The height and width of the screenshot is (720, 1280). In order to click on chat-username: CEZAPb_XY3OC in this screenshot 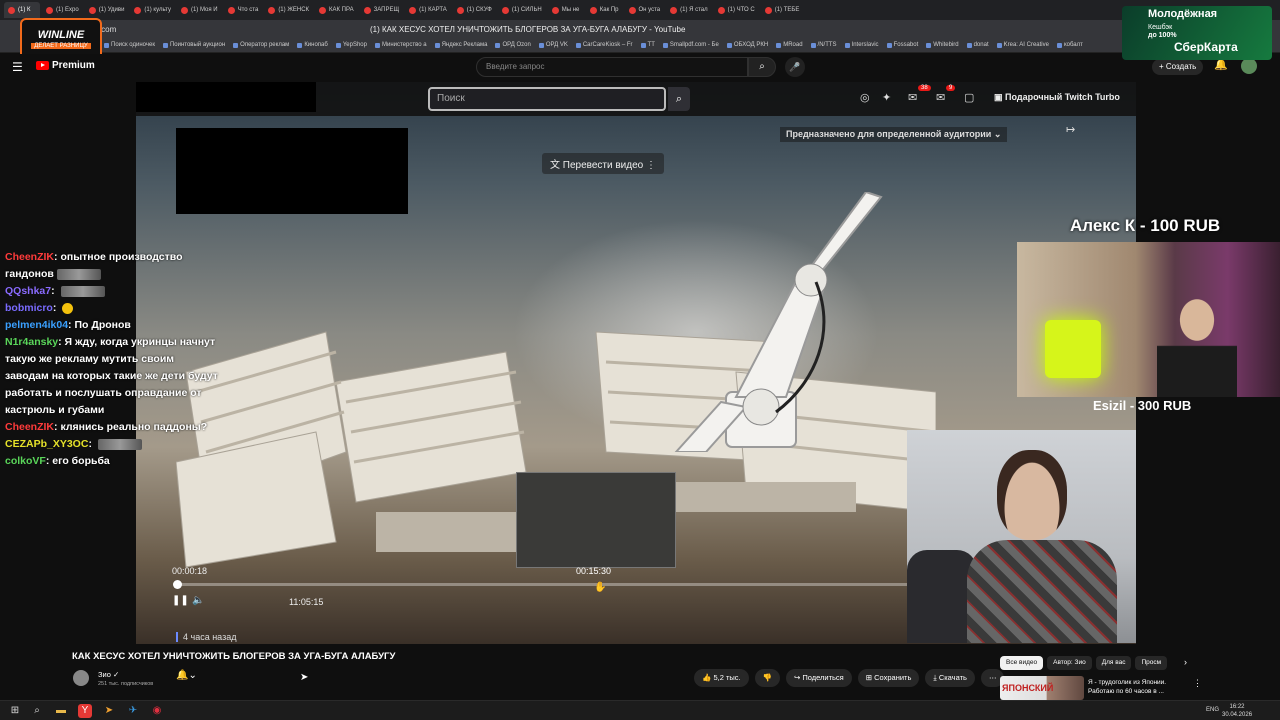, I will do `click(46, 444)`.